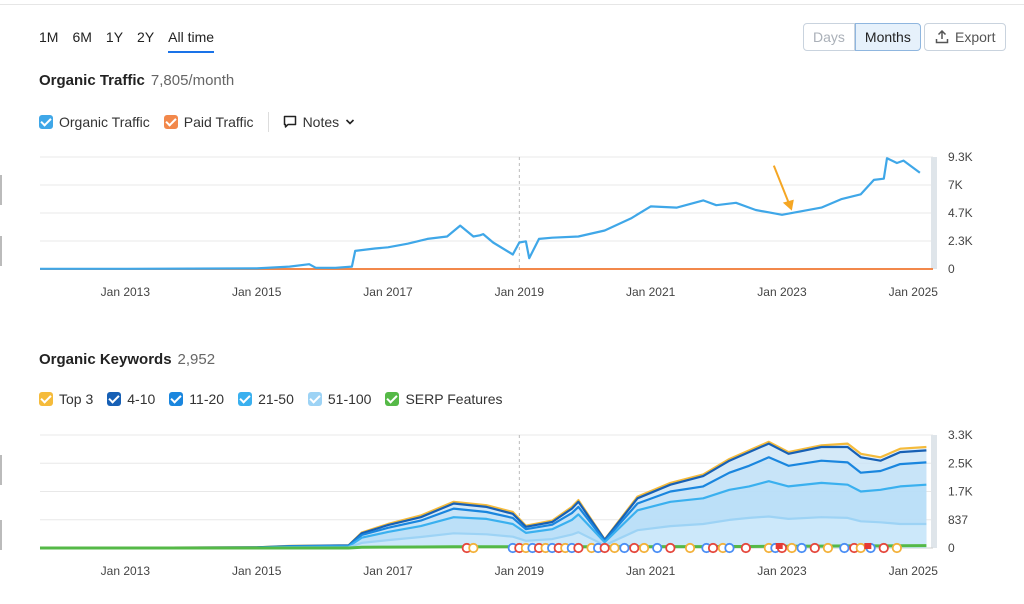 Image resolution: width=1024 pixels, height=604 pixels. I want to click on legend-paid-traffic: Paid Traffic, so click(208, 122).